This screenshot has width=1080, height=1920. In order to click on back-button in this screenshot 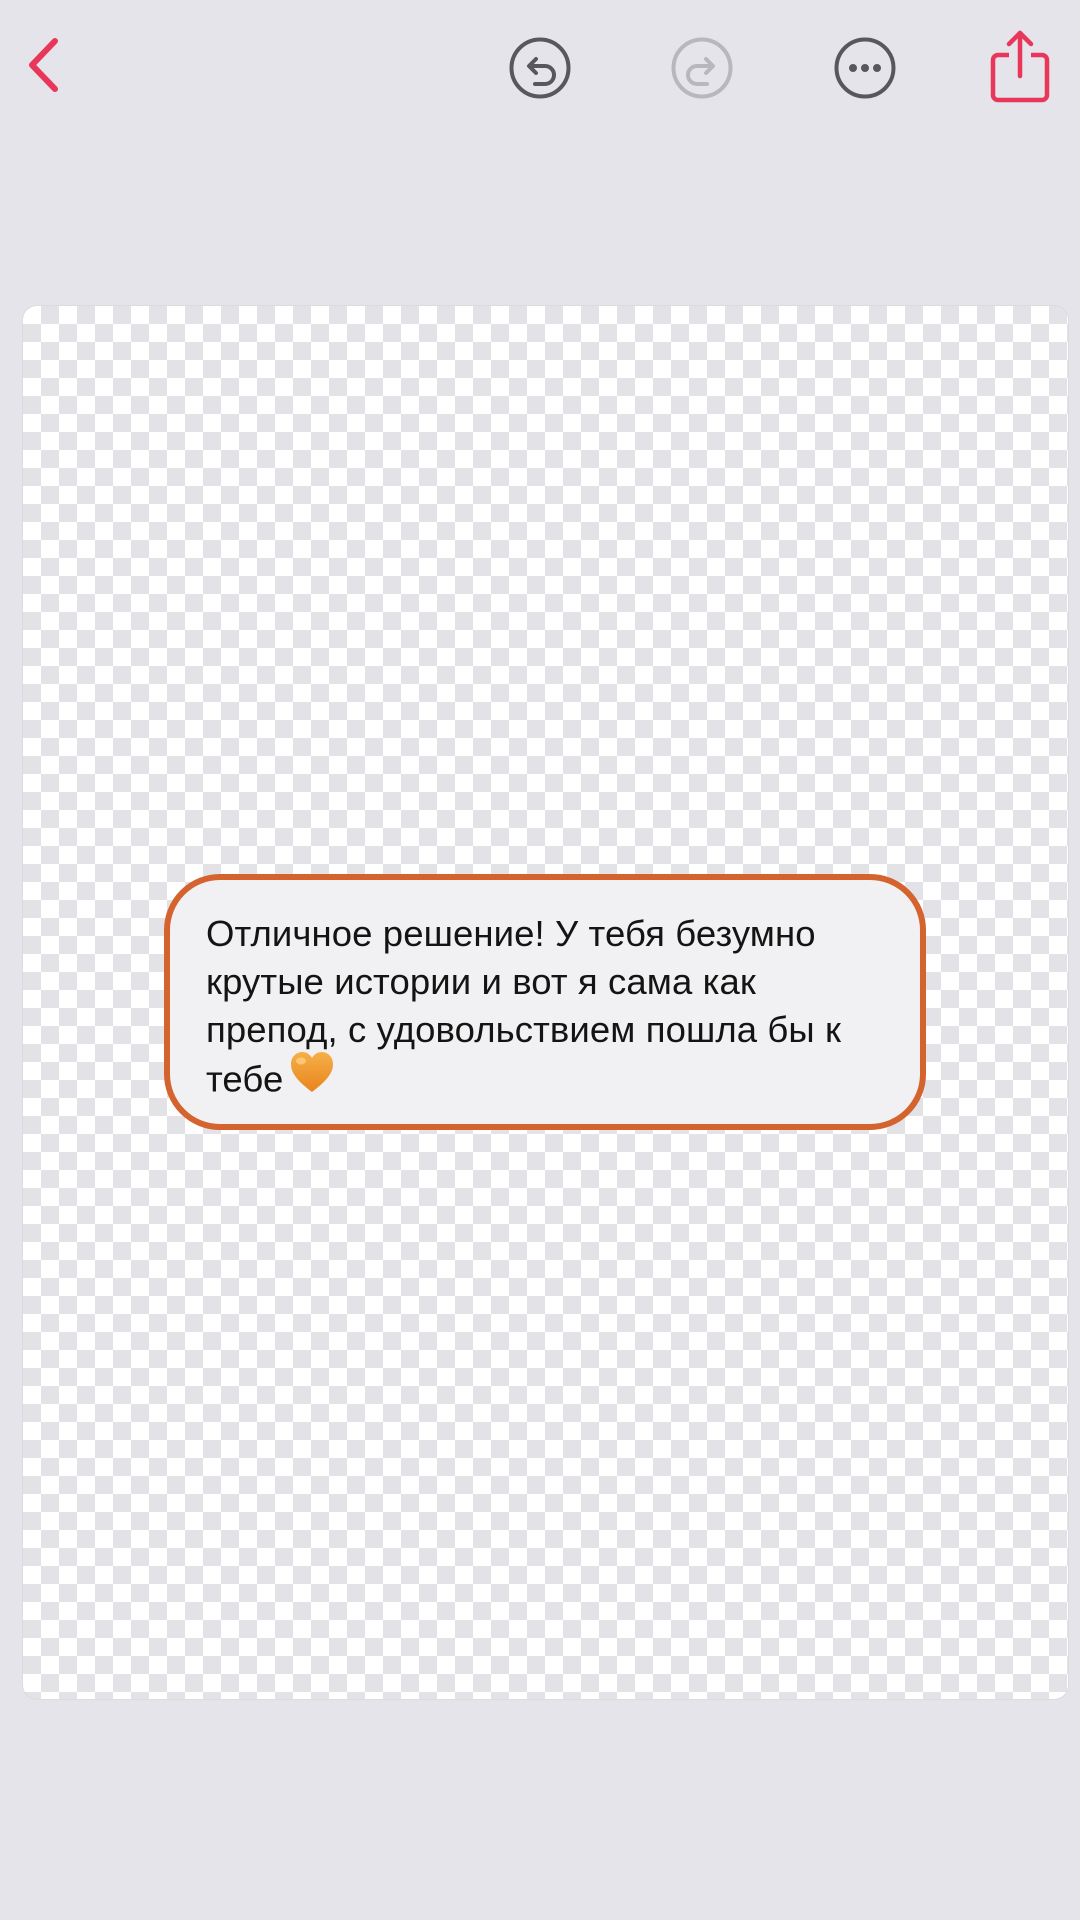, I will do `click(43, 65)`.